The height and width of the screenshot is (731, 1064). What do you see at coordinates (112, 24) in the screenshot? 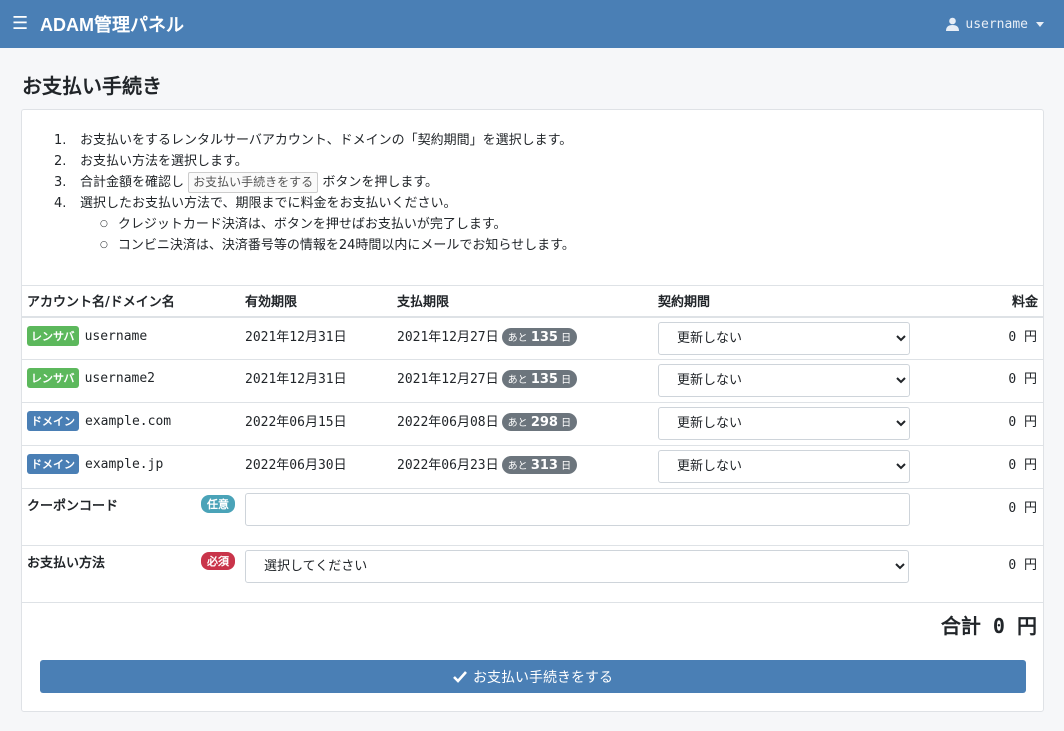
I see `app-title: ADAM管理パネル` at bounding box center [112, 24].